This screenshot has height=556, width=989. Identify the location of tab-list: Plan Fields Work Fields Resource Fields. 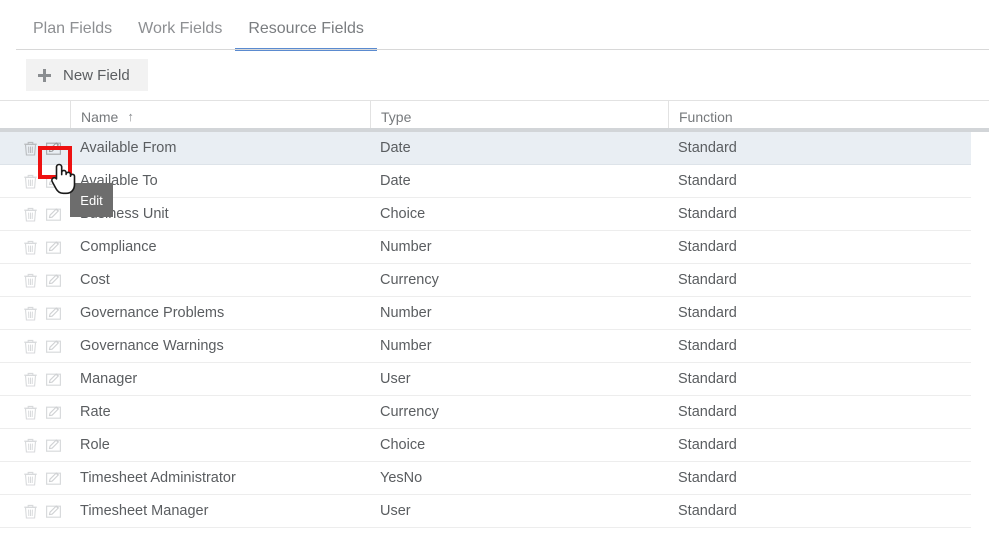
(494, 25).